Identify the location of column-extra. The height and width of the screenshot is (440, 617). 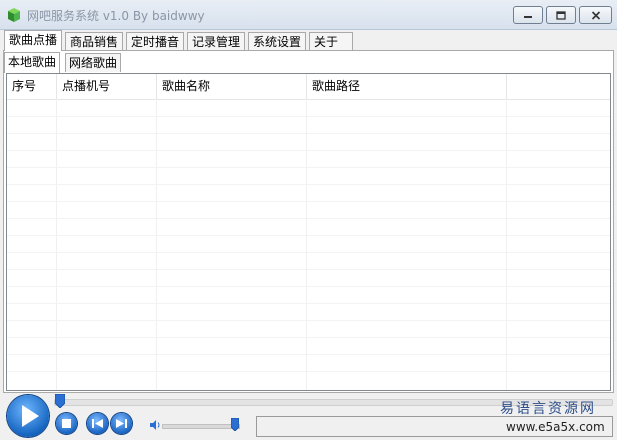
(558, 86).